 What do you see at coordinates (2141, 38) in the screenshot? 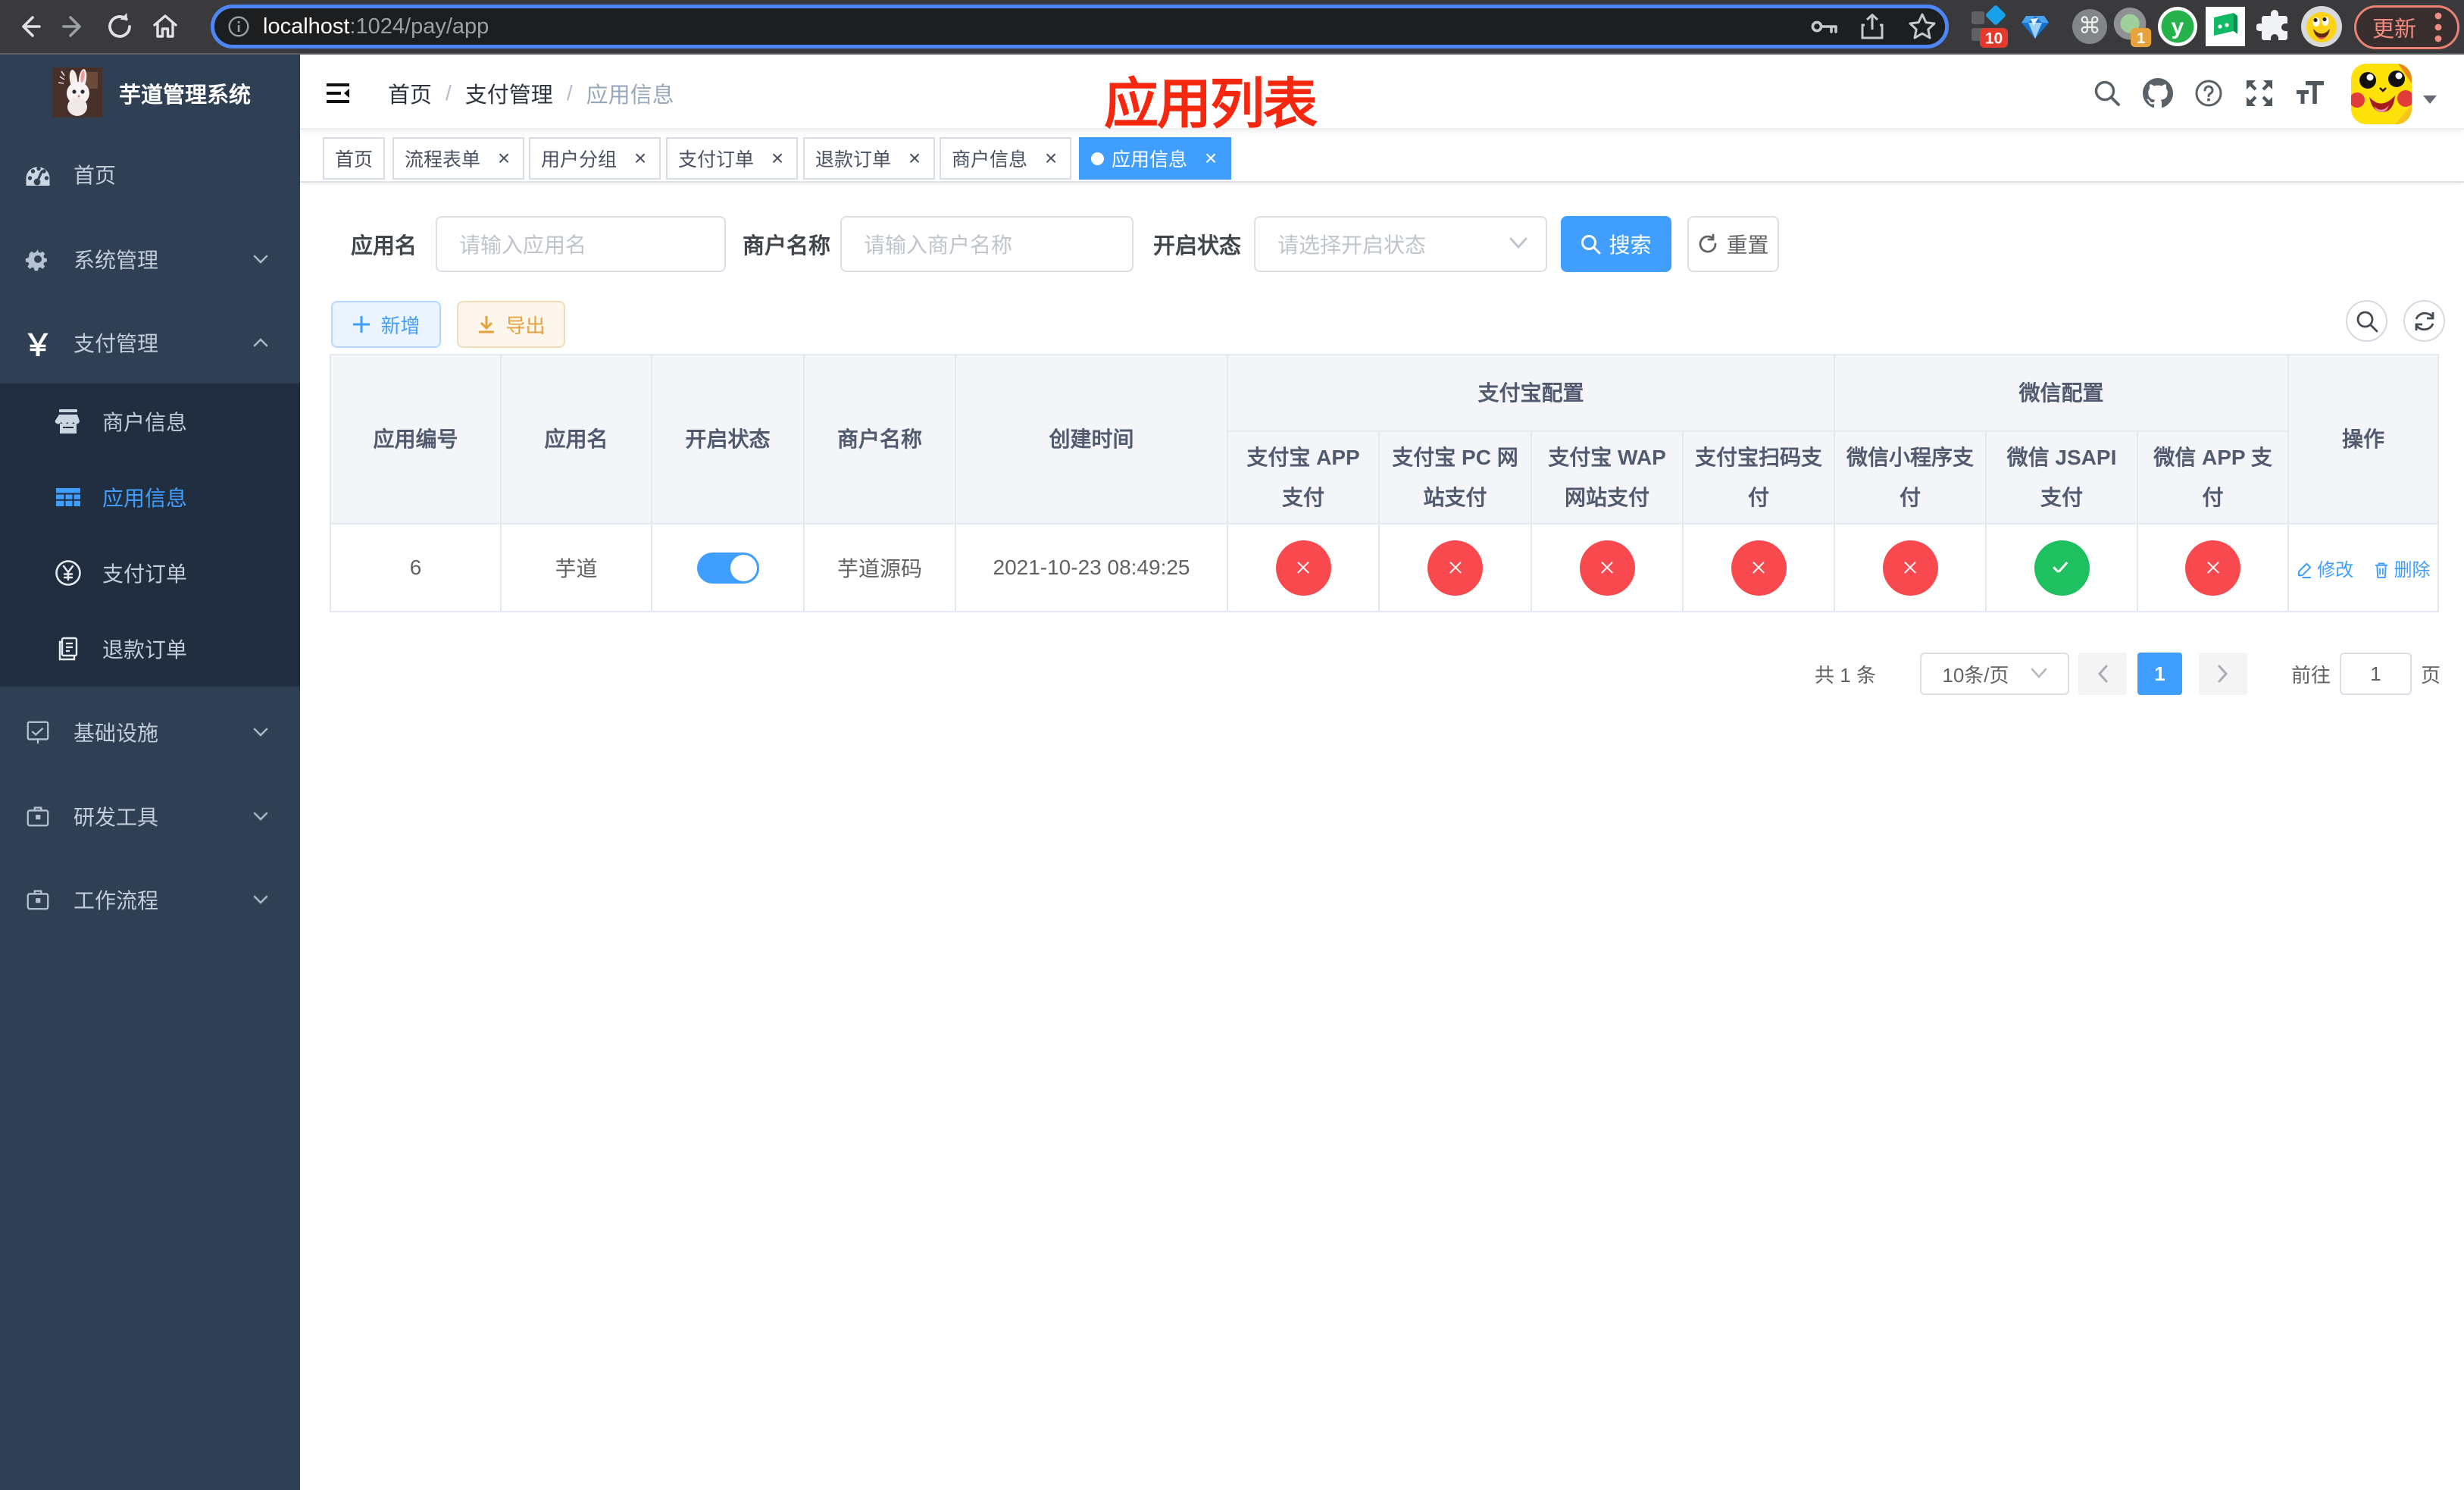
I see `svg-text: 1` at bounding box center [2141, 38].